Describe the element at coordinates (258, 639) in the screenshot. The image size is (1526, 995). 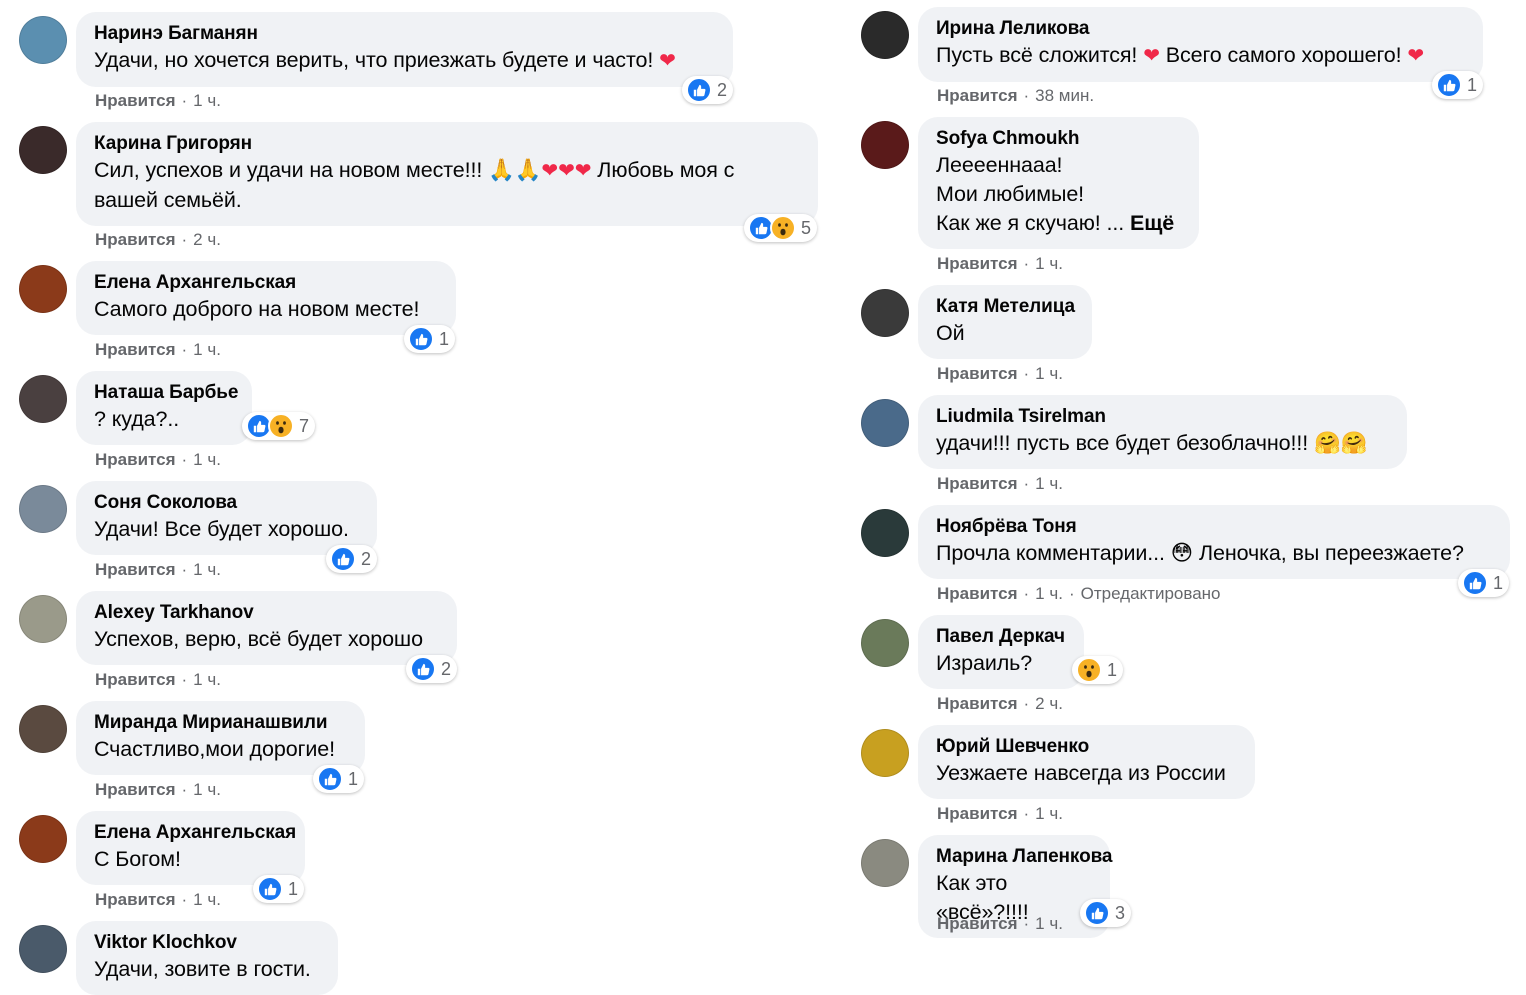
I see `comment-text: Успехов, верю, всё будет хорошо` at that location.